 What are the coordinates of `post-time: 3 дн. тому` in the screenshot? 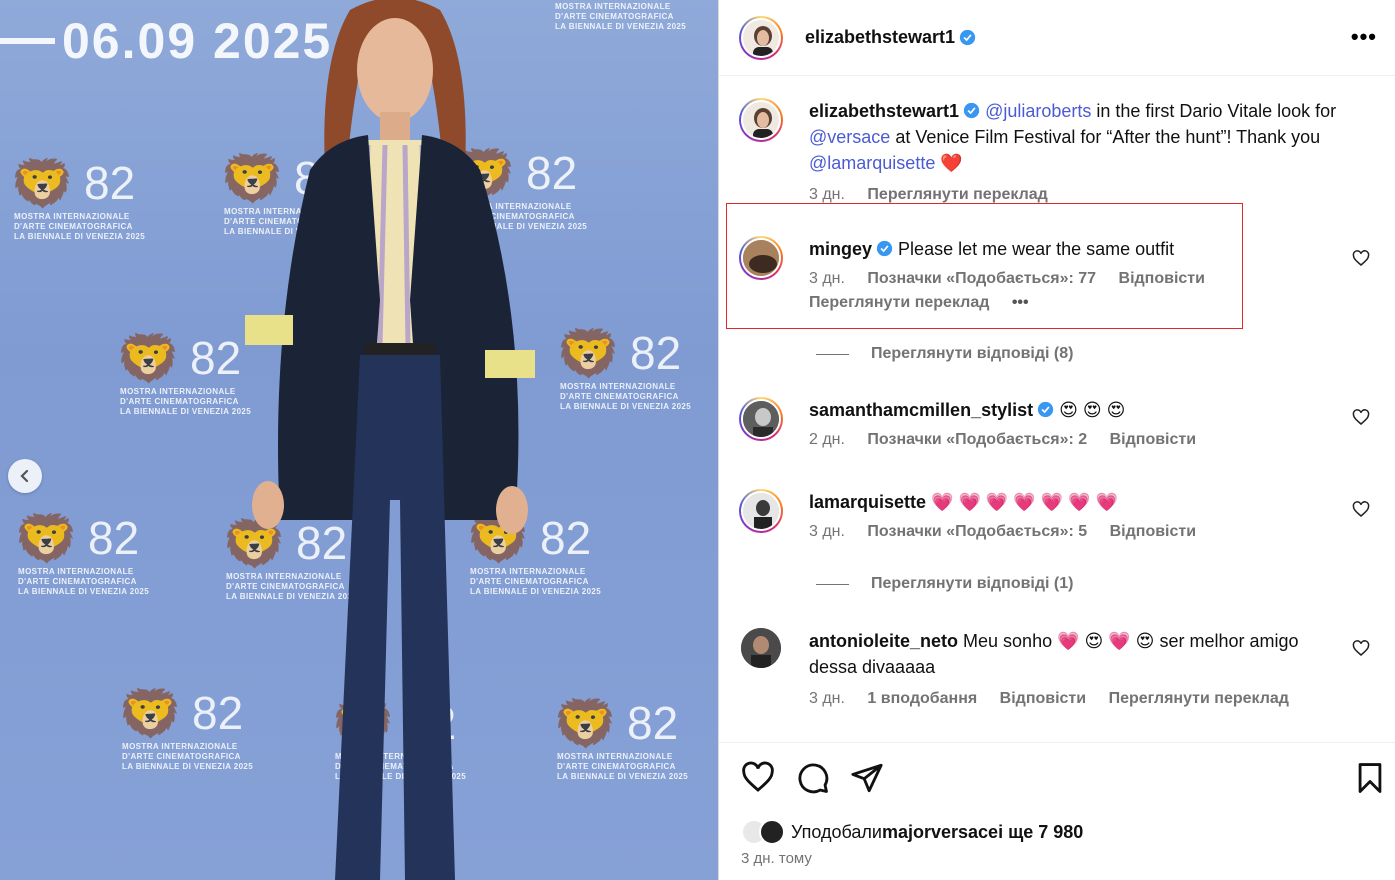 It's located at (776, 858).